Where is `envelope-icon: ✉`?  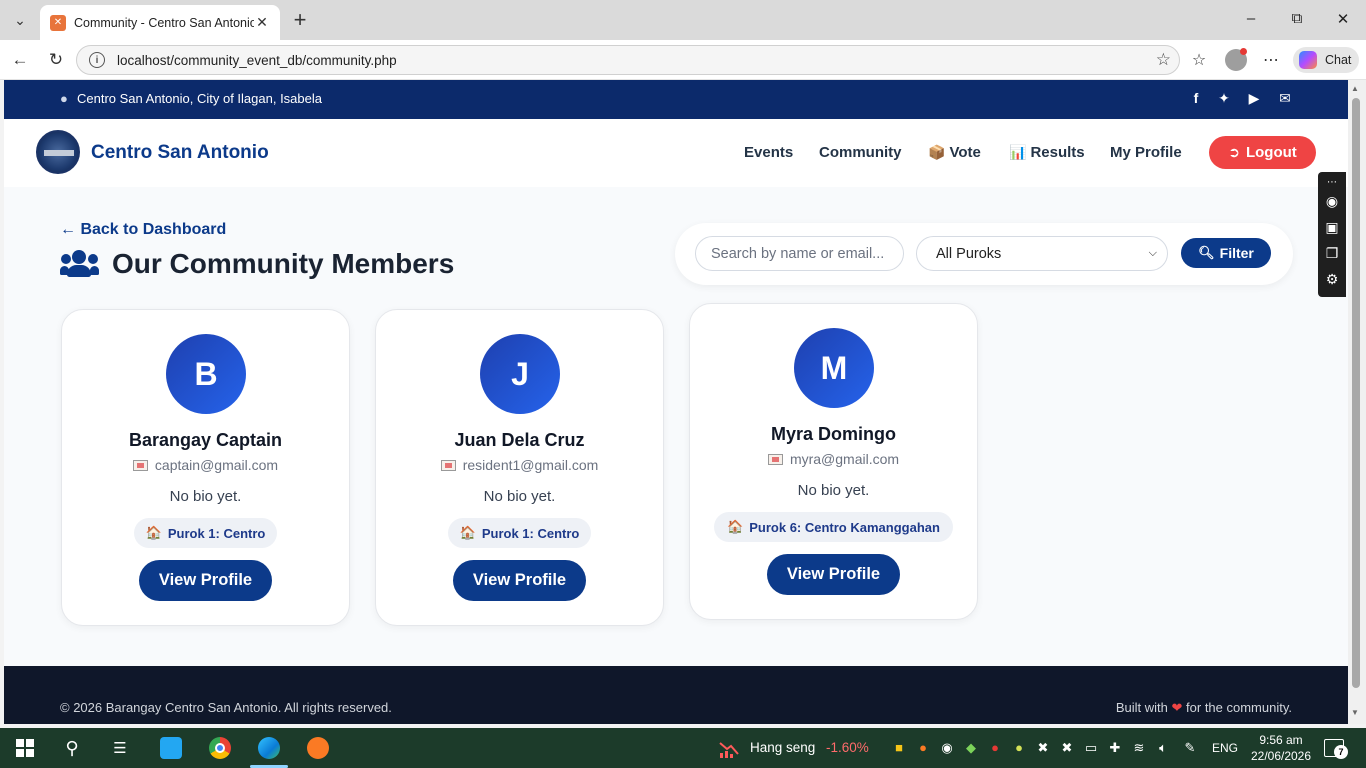 envelope-icon: ✉ is located at coordinates (1285, 98).